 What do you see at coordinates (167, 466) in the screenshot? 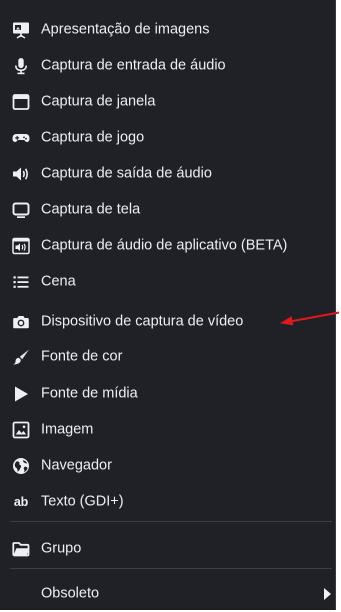
I see `menu-item-browser: Navegador` at bounding box center [167, 466].